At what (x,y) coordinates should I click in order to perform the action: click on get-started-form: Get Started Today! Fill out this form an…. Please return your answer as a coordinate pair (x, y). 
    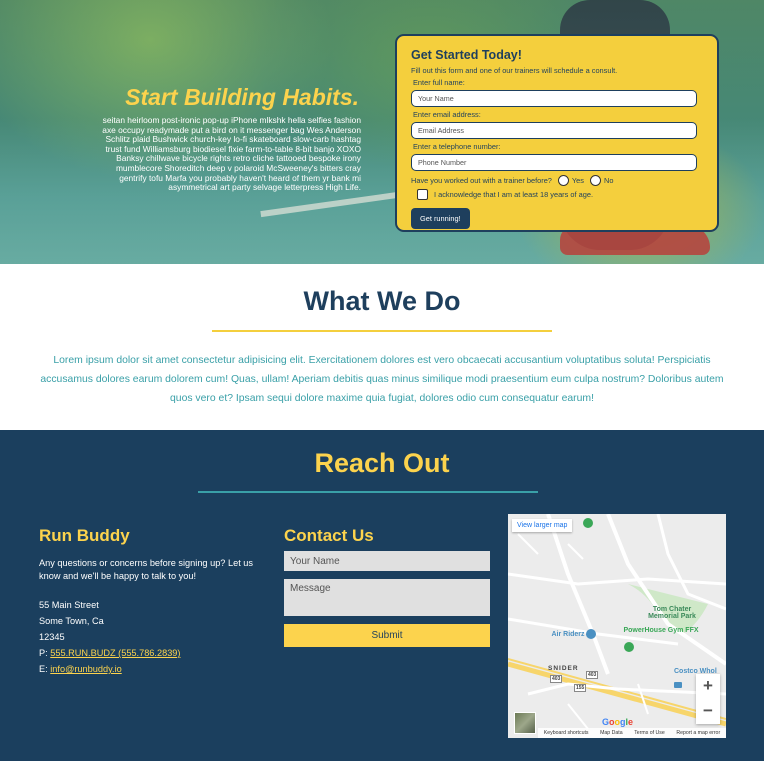
    Looking at the image, I should click on (557, 133).